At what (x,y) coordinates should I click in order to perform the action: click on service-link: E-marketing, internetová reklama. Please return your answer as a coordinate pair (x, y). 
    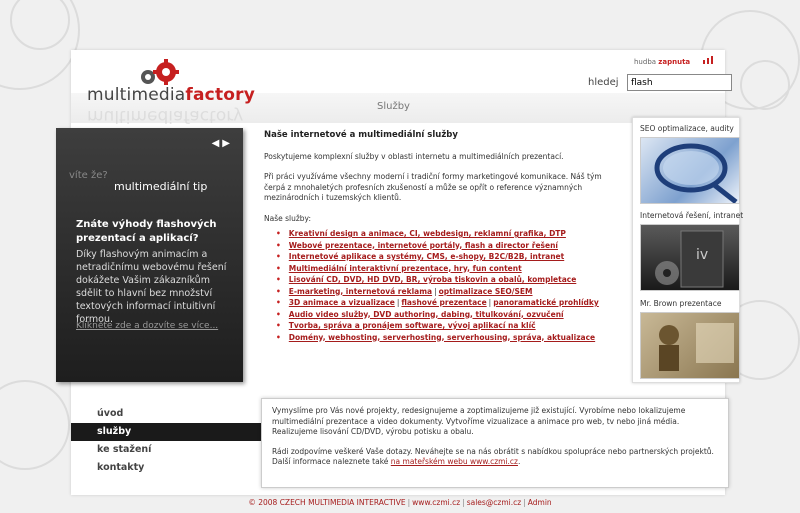
    Looking at the image, I should click on (360, 291).